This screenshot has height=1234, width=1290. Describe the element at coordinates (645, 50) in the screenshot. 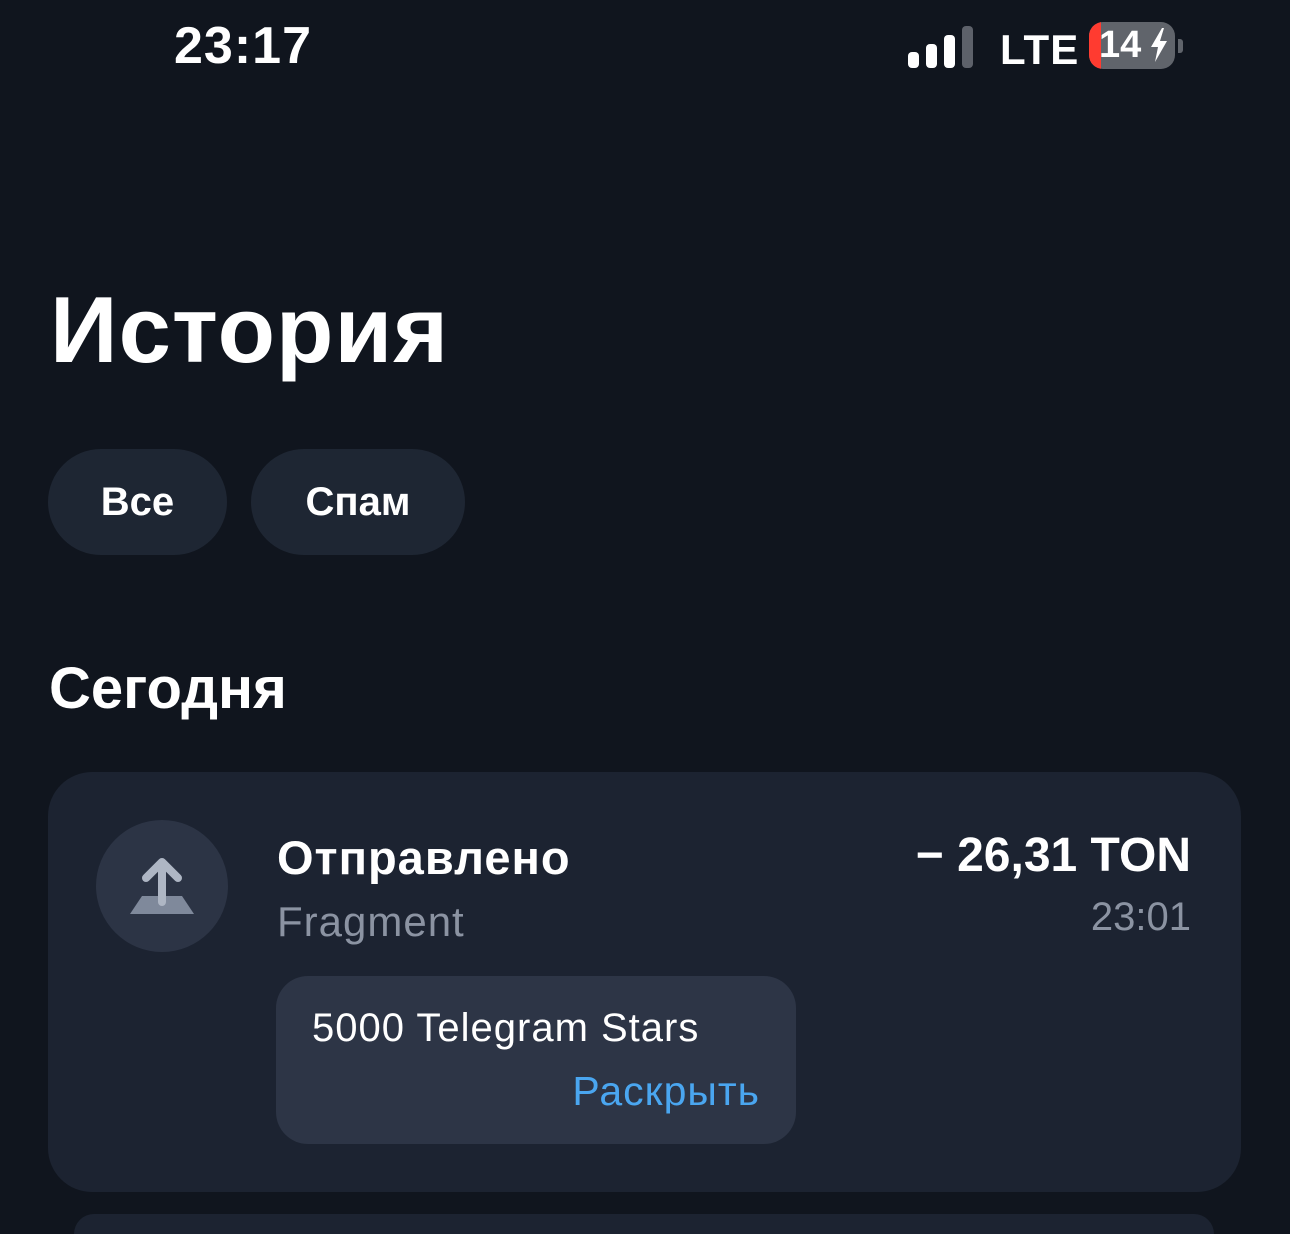

I see `status-bar: 23:17 LTE 14` at that location.